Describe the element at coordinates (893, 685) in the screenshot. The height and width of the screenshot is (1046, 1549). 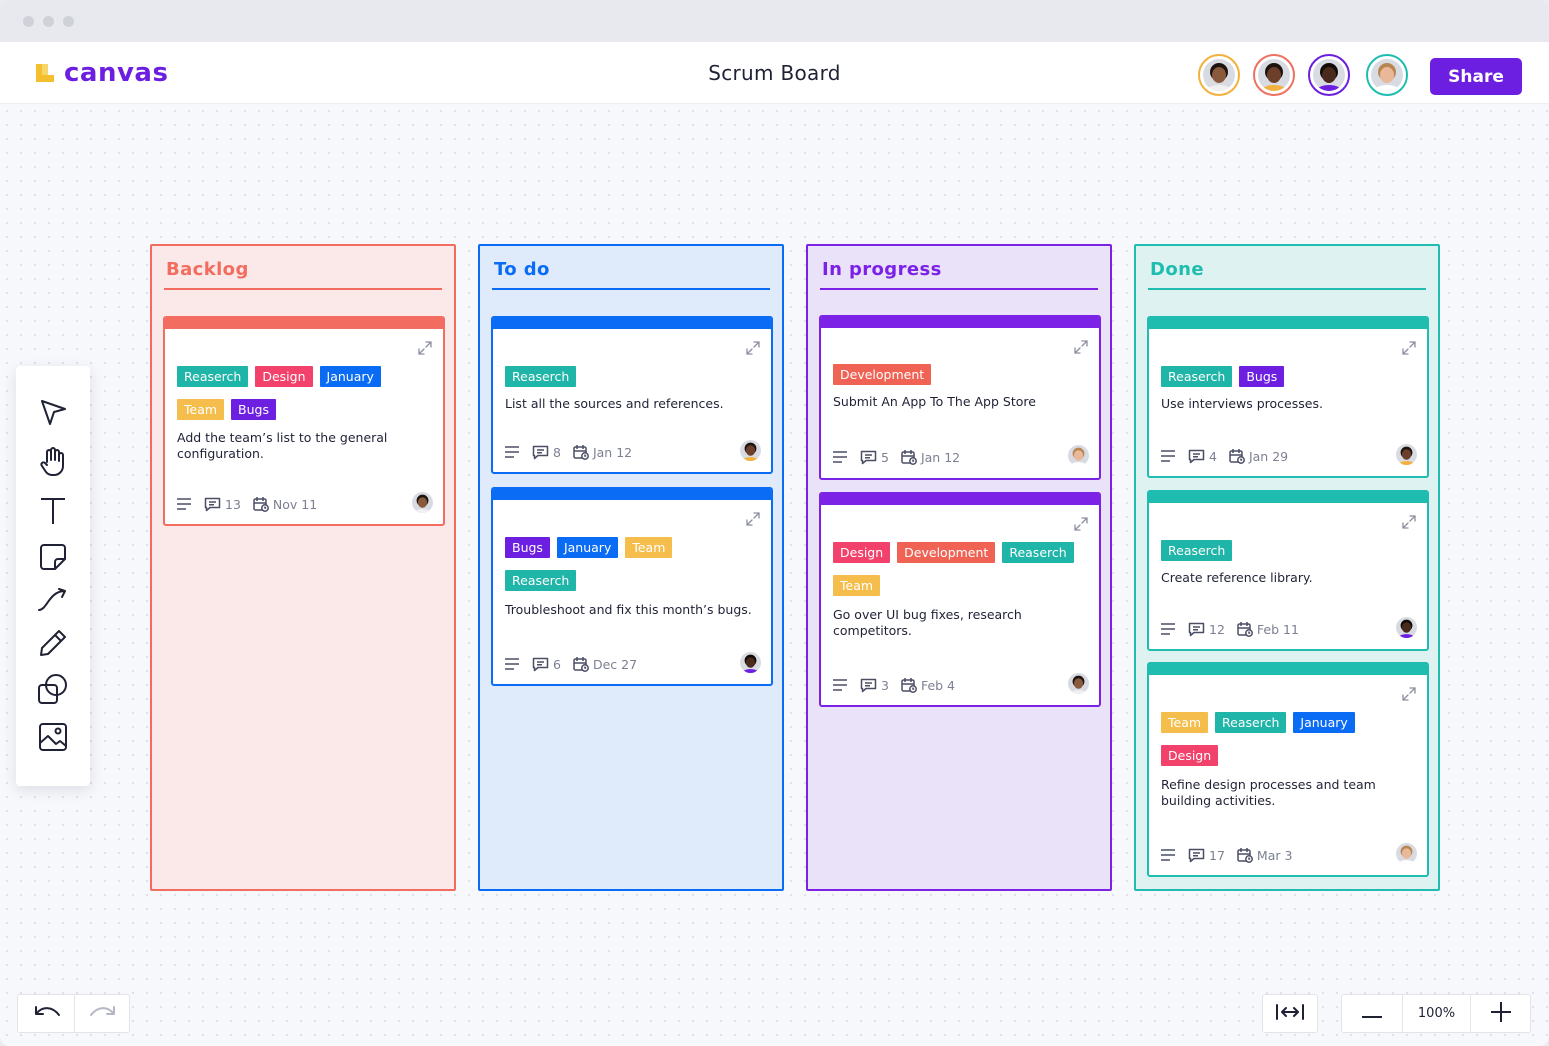
I see `card-meta: 3 Feb 4` at that location.